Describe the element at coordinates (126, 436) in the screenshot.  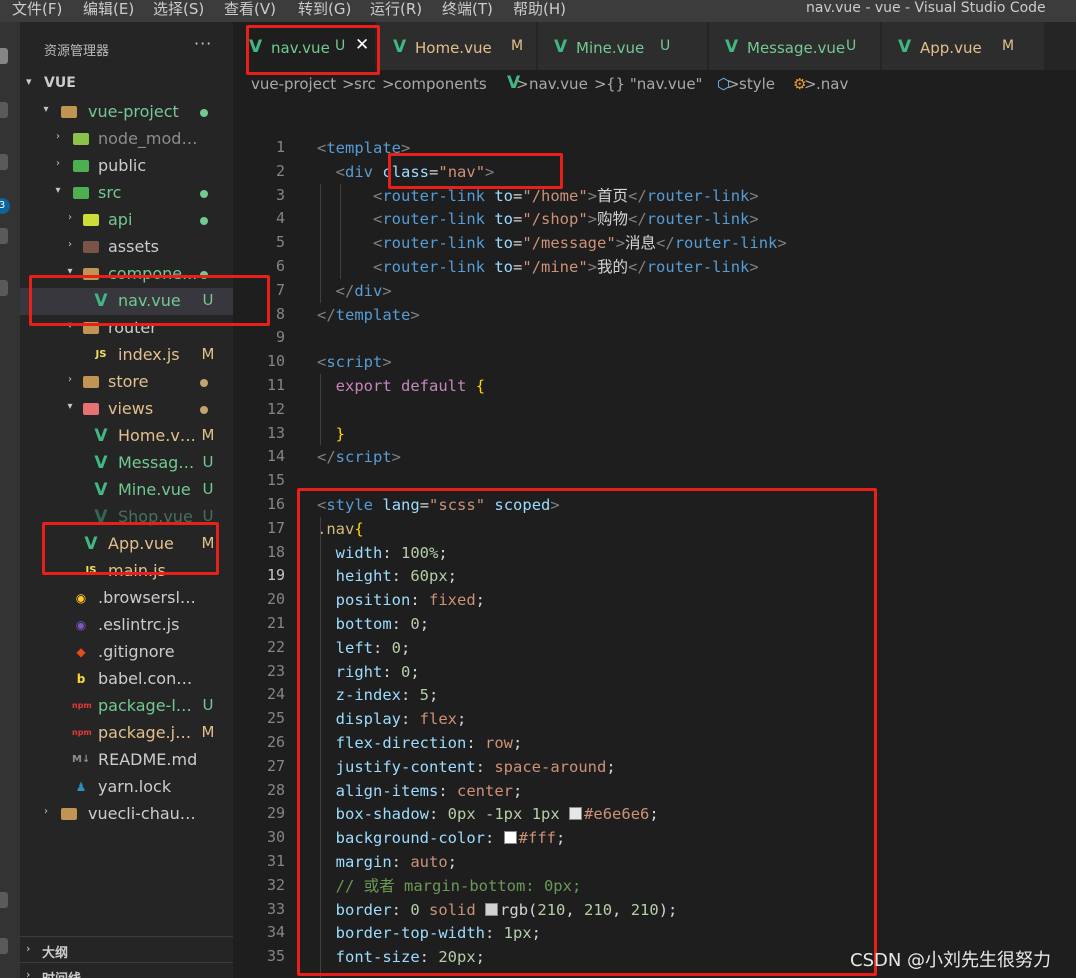
I see `tree-item: V Home.vue M` at that location.